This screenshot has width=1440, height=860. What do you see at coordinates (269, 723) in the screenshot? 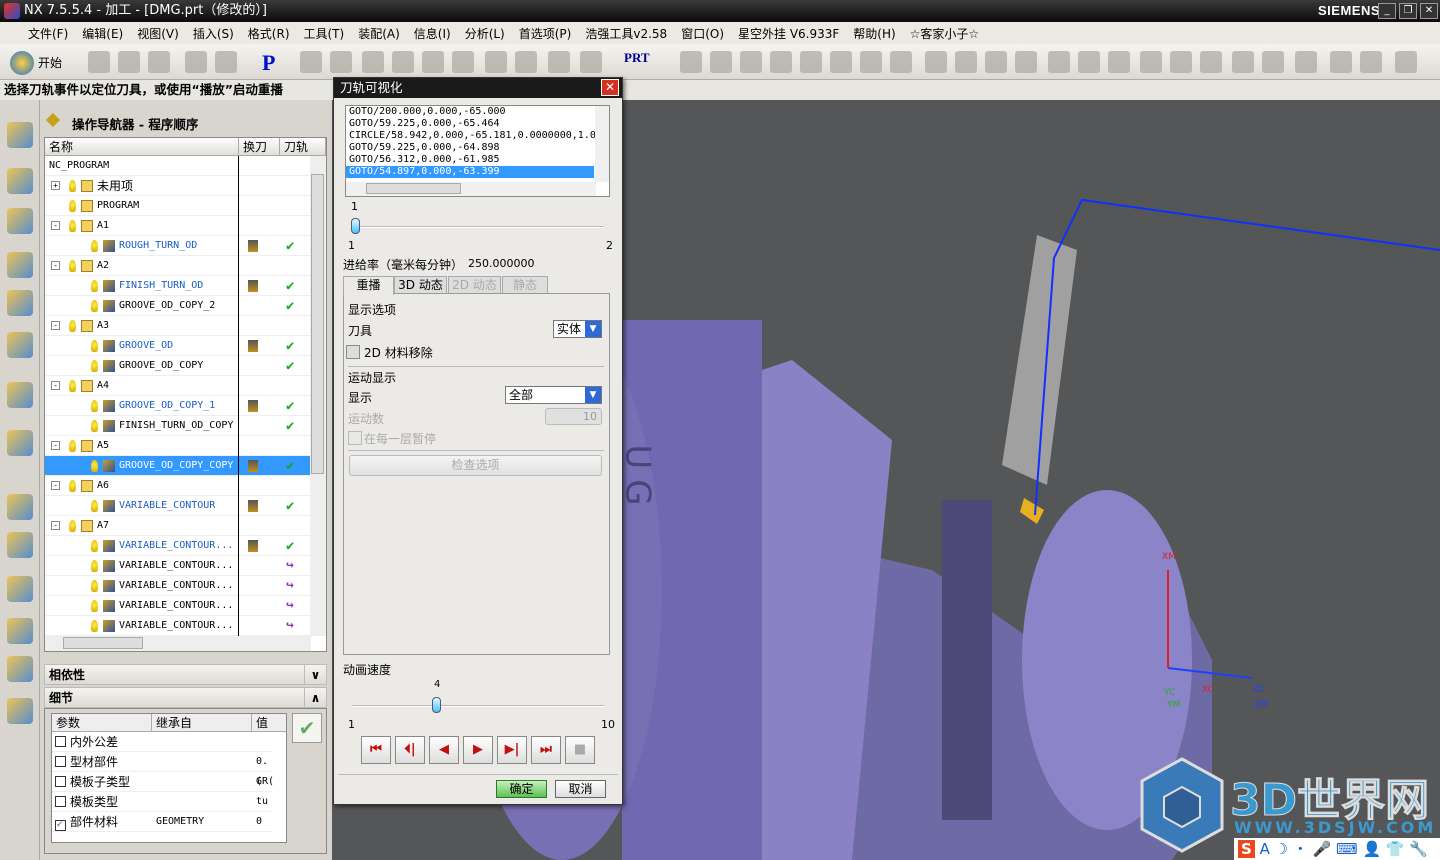
I see `column-value: 值` at bounding box center [269, 723].